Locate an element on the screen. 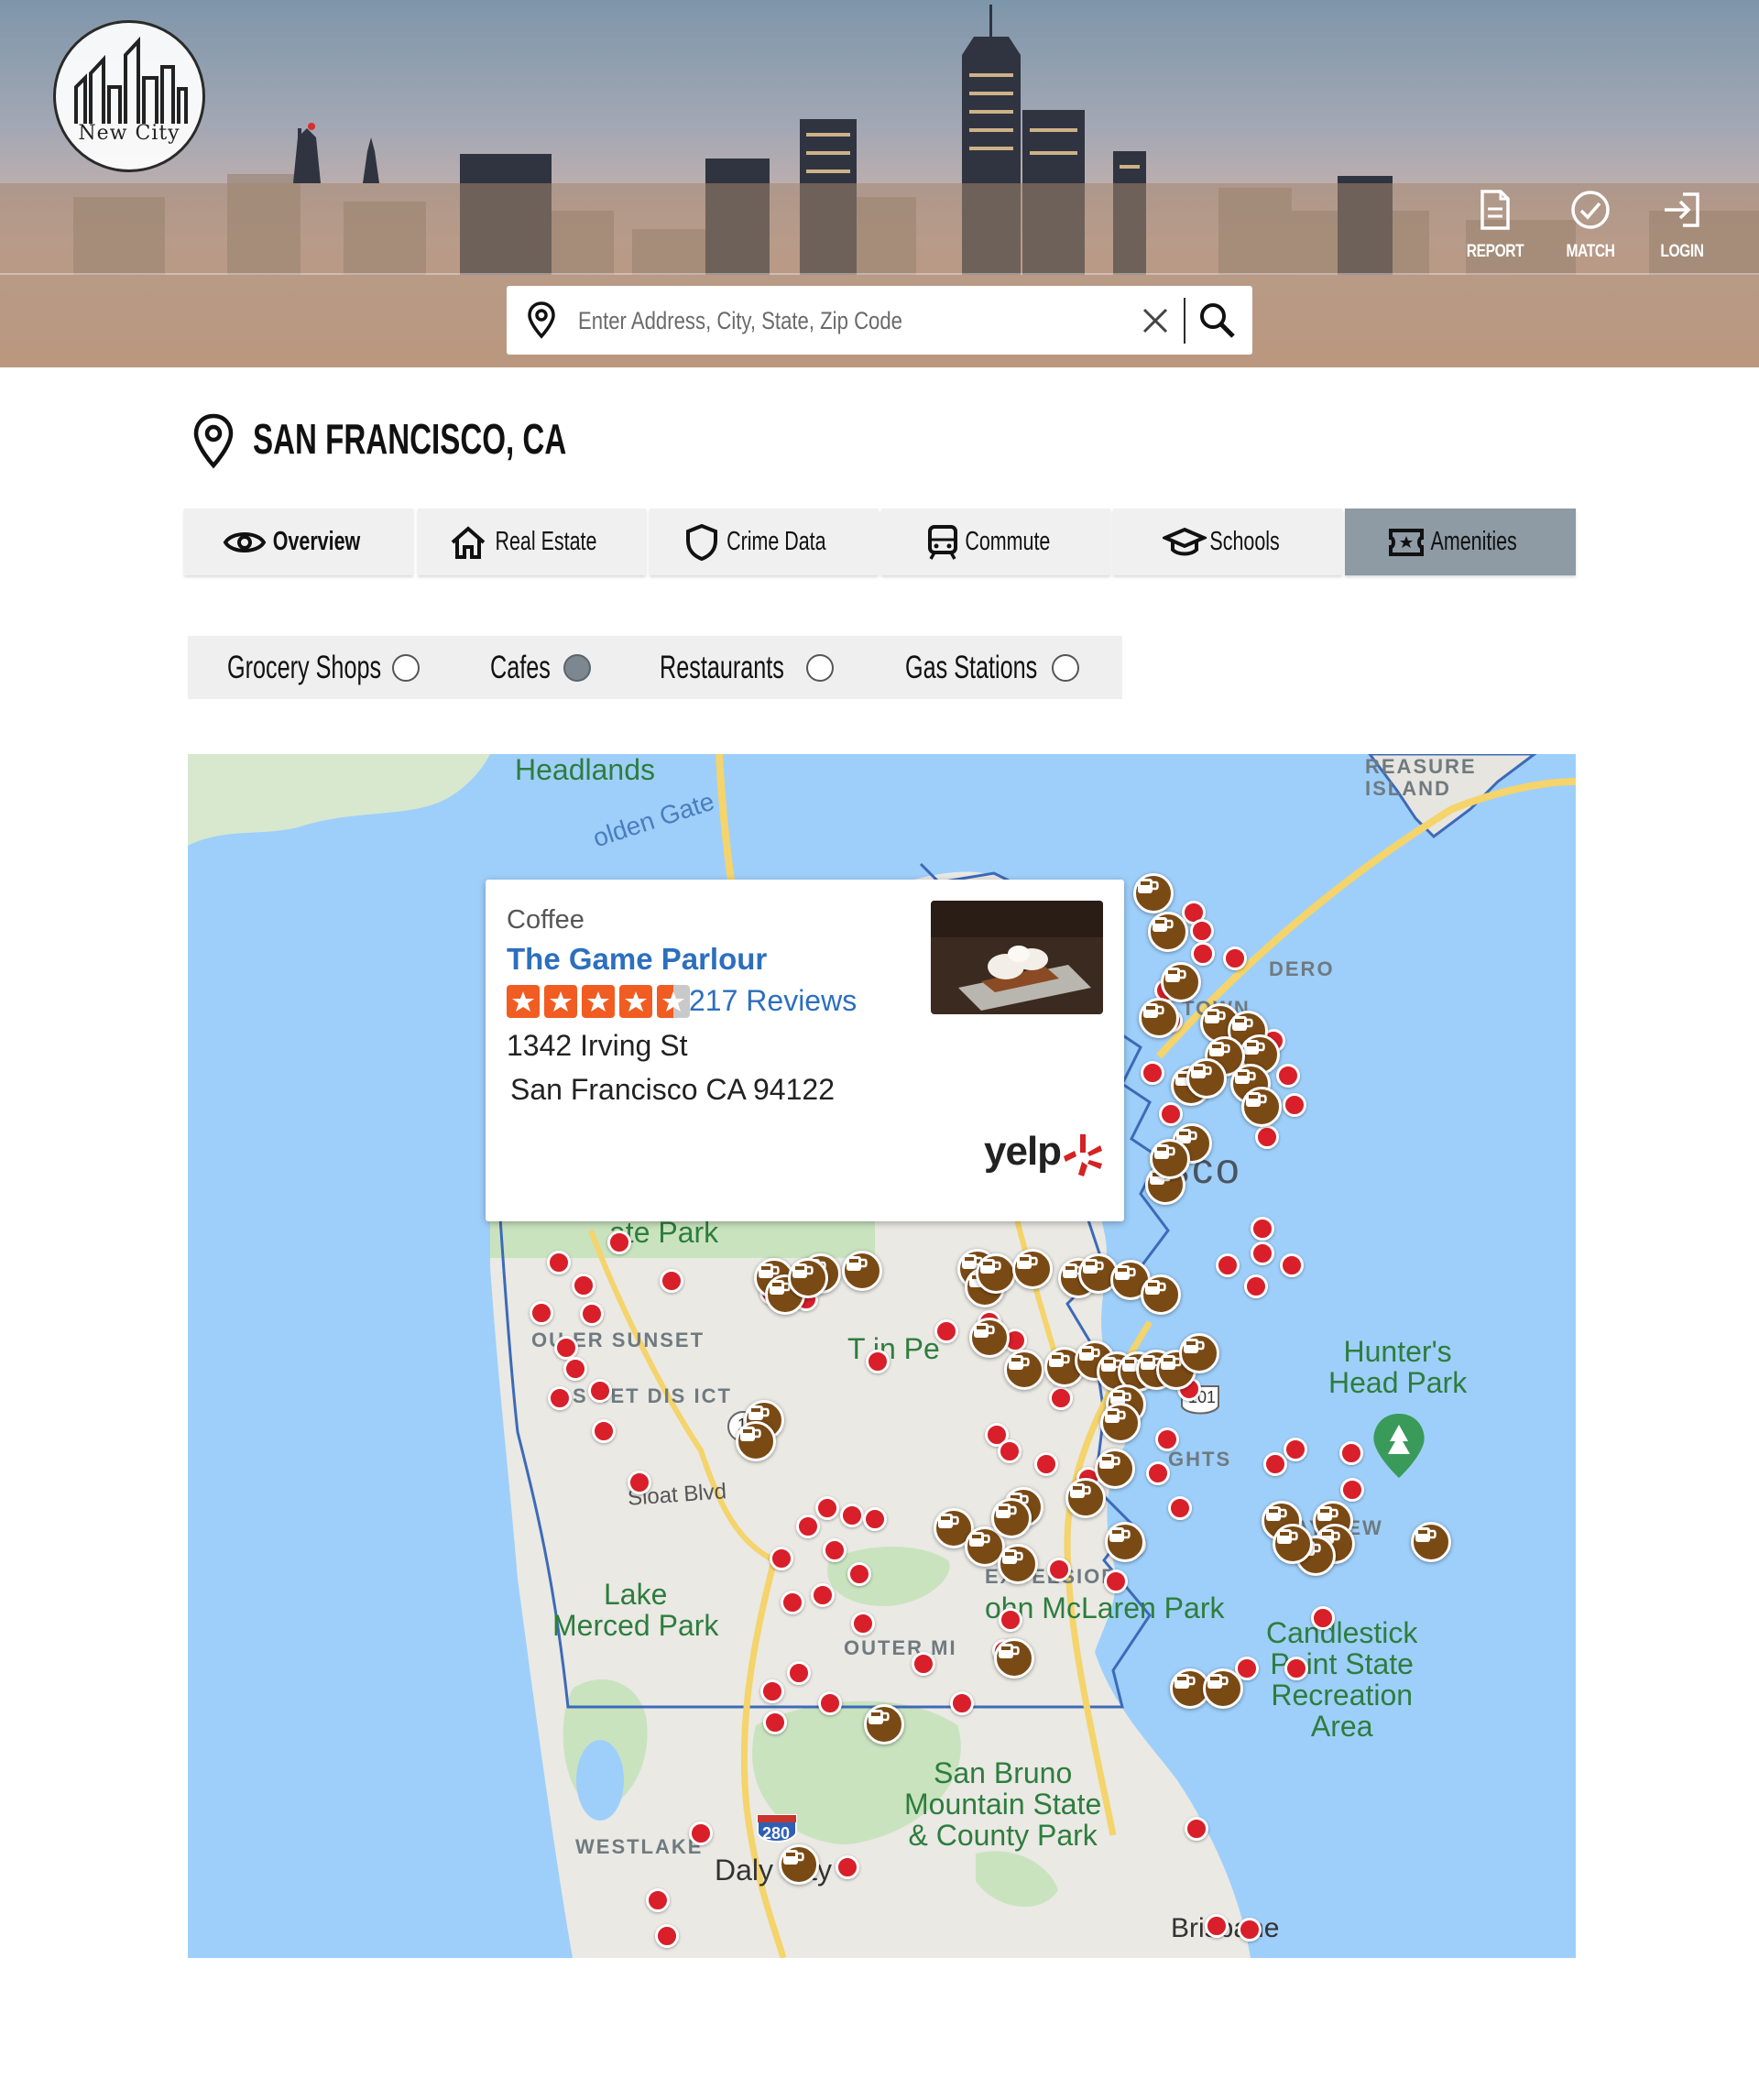 This screenshot has height=2100, width=1759. clear-search-button is located at coordinates (1155, 320).